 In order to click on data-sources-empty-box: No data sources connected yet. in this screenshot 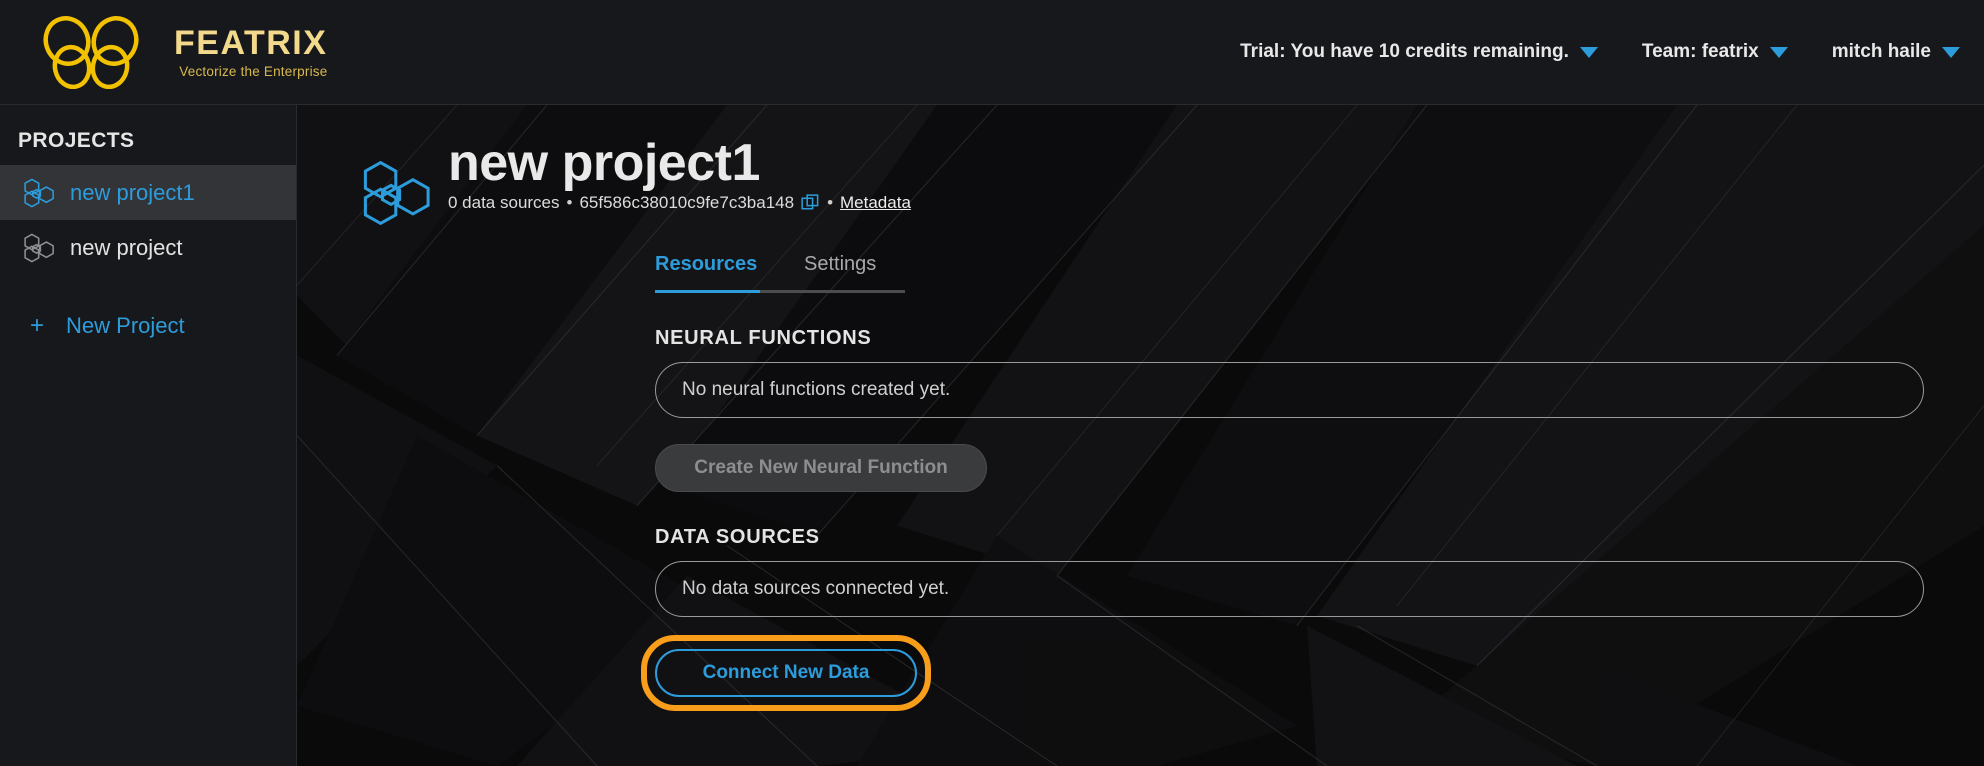, I will do `click(1289, 589)`.